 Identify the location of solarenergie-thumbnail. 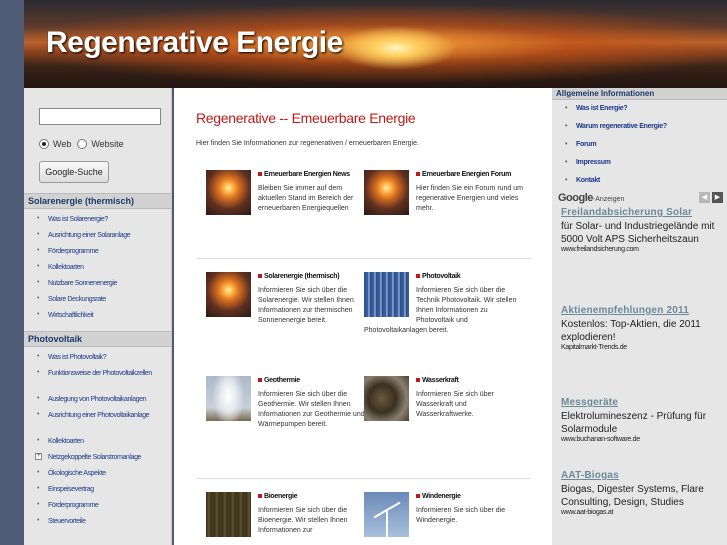
(228, 294).